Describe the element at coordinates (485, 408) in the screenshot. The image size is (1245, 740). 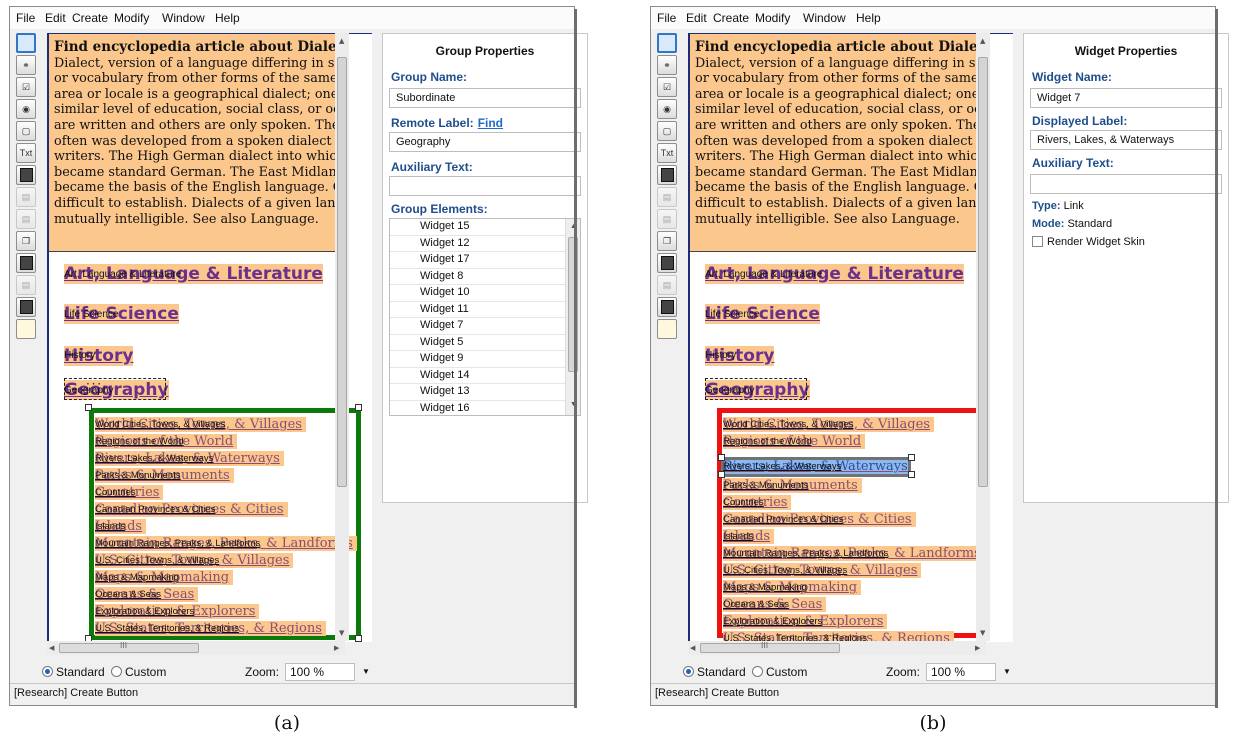
I see `list-item: Widget 16` at that location.